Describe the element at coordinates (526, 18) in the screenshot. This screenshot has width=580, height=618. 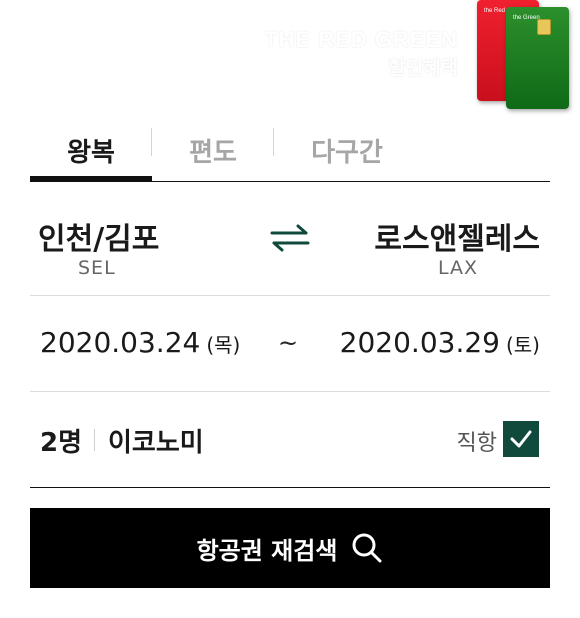
I see `green-card-label: the Green` at that location.